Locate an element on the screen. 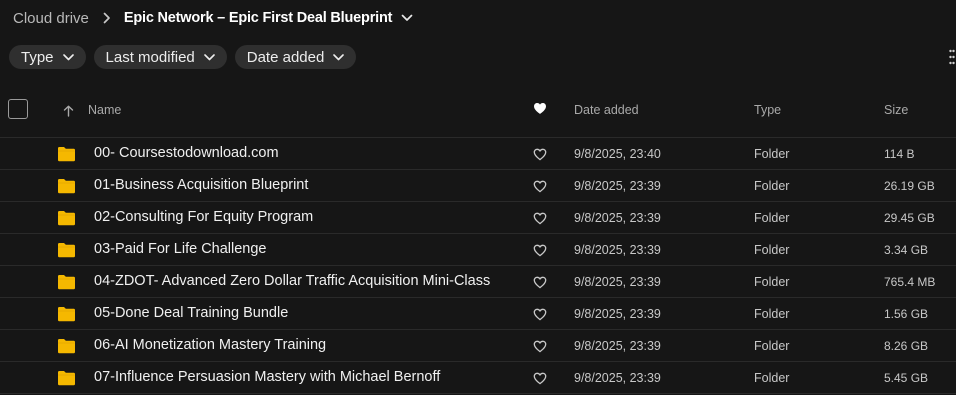 Image resolution: width=956 pixels, height=395 pixels. filter-date-added-label: Date added is located at coordinates (285, 57).